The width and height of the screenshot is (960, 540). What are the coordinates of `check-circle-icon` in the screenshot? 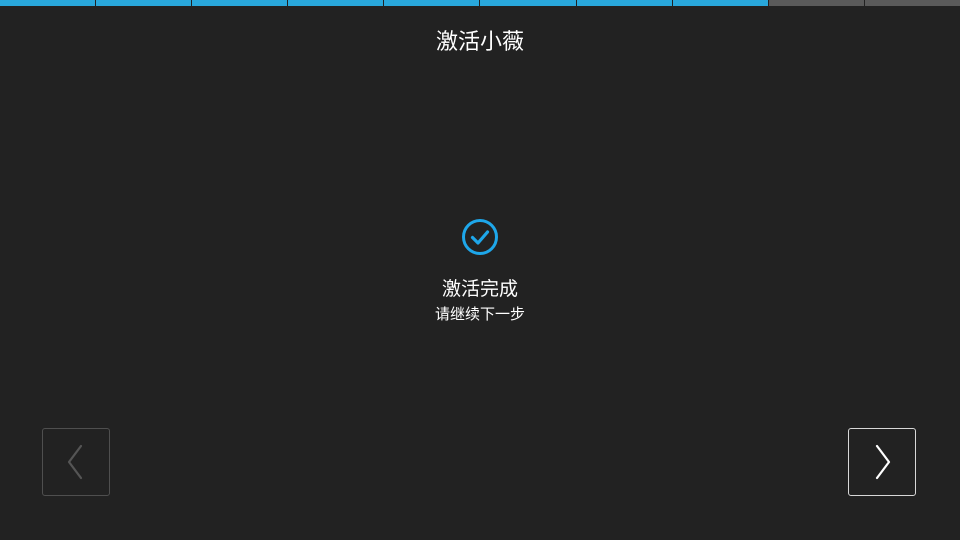 It's located at (480, 237).